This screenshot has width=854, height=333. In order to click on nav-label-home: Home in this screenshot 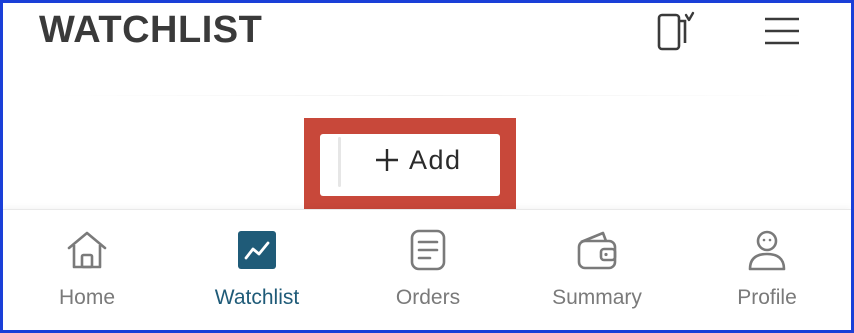, I will do `click(87, 297)`.